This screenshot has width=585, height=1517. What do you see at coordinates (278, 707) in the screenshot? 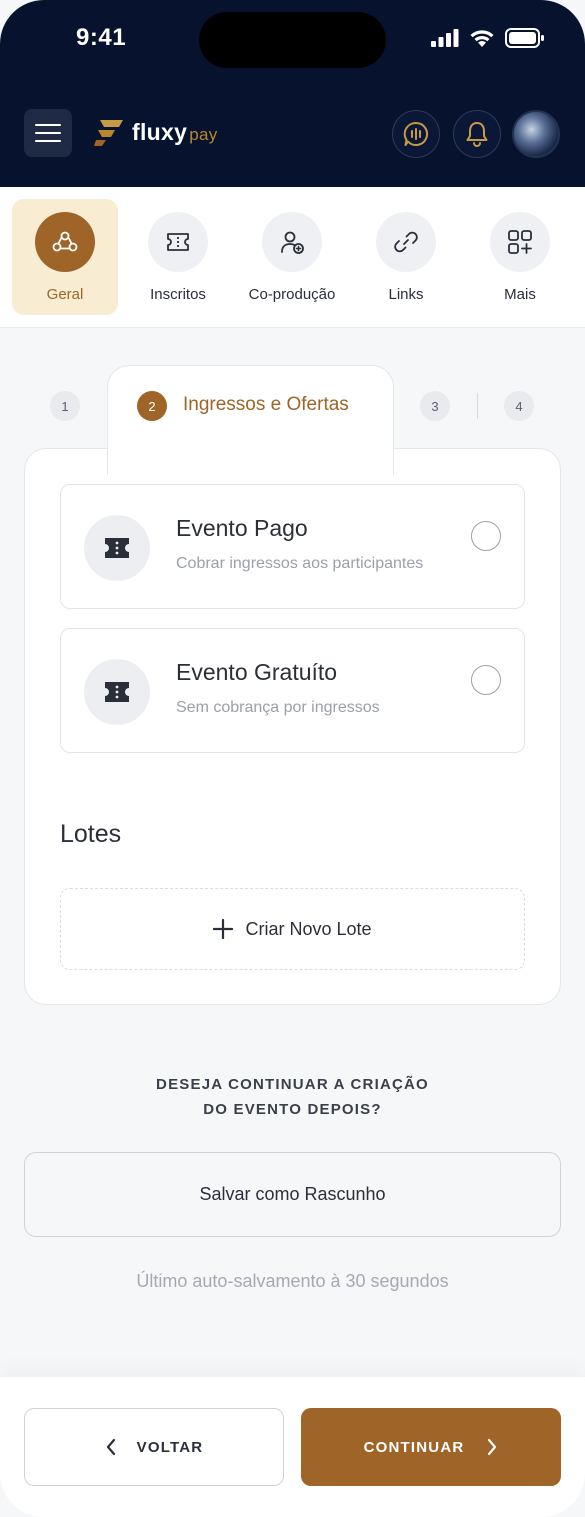
I see `option-subtitle: Sem cobrança por ingressos` at bounding box center [278, 707].